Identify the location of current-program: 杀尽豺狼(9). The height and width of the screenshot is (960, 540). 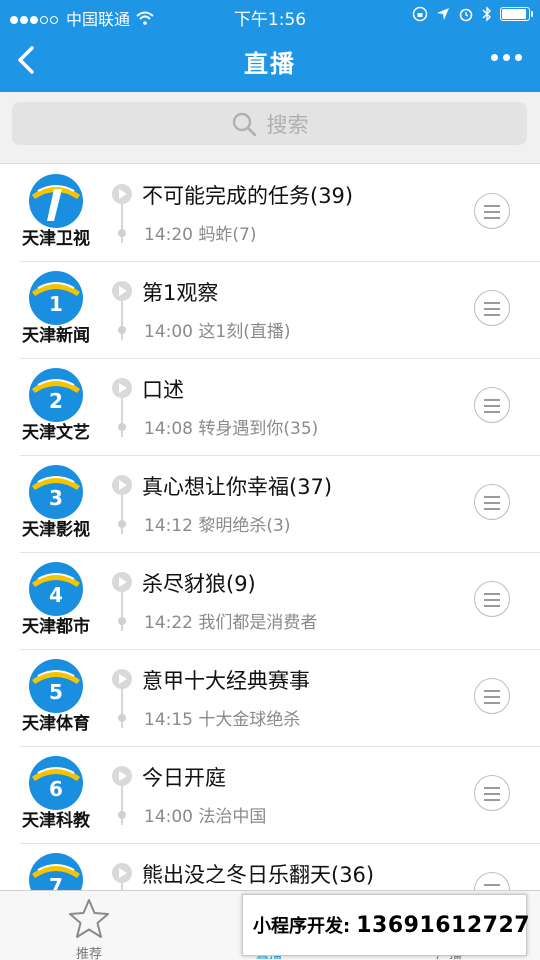
(199, 584).